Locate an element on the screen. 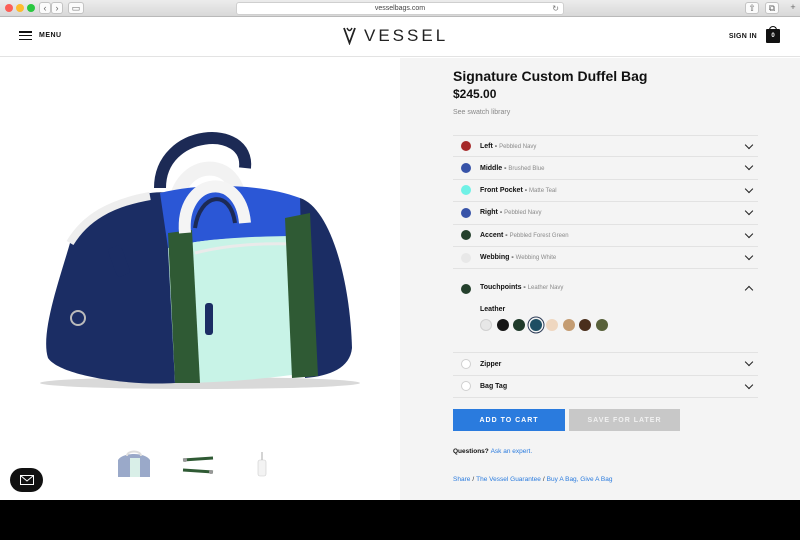 The width and height of the screenshot is (800, 540). product-title: Signature Custom Duffel Bag is located at coordinates (550, 76).